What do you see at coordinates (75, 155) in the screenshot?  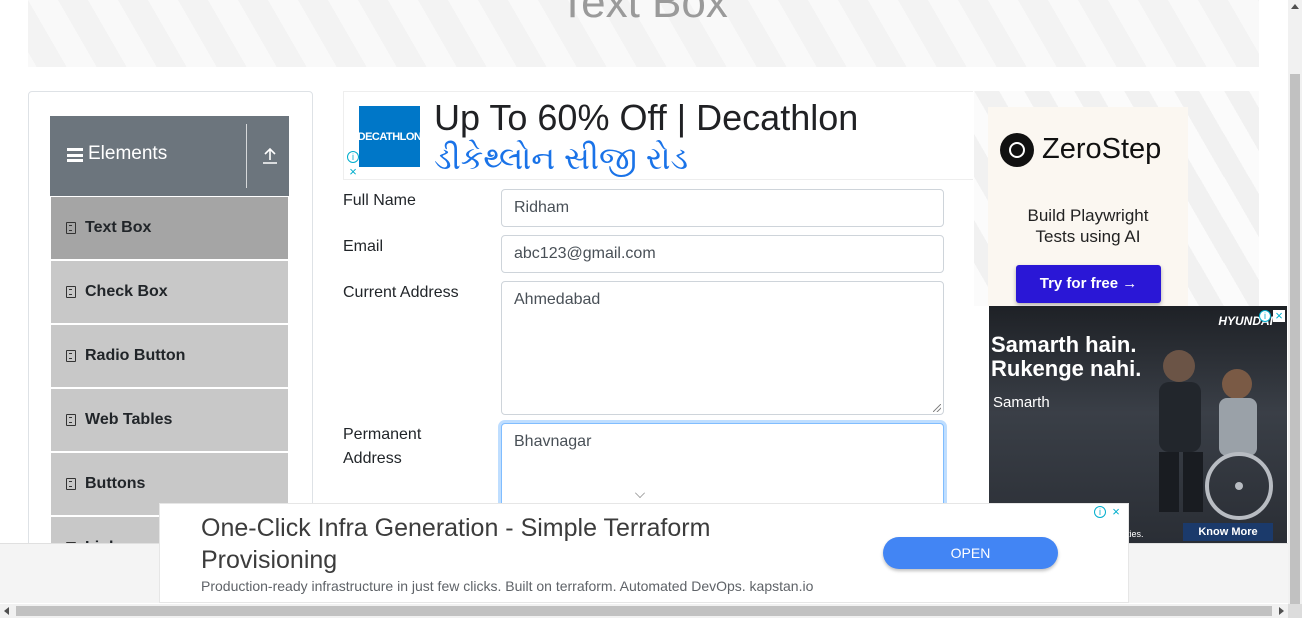 I see `hamburger-icon` at bounding box center [75, 155].